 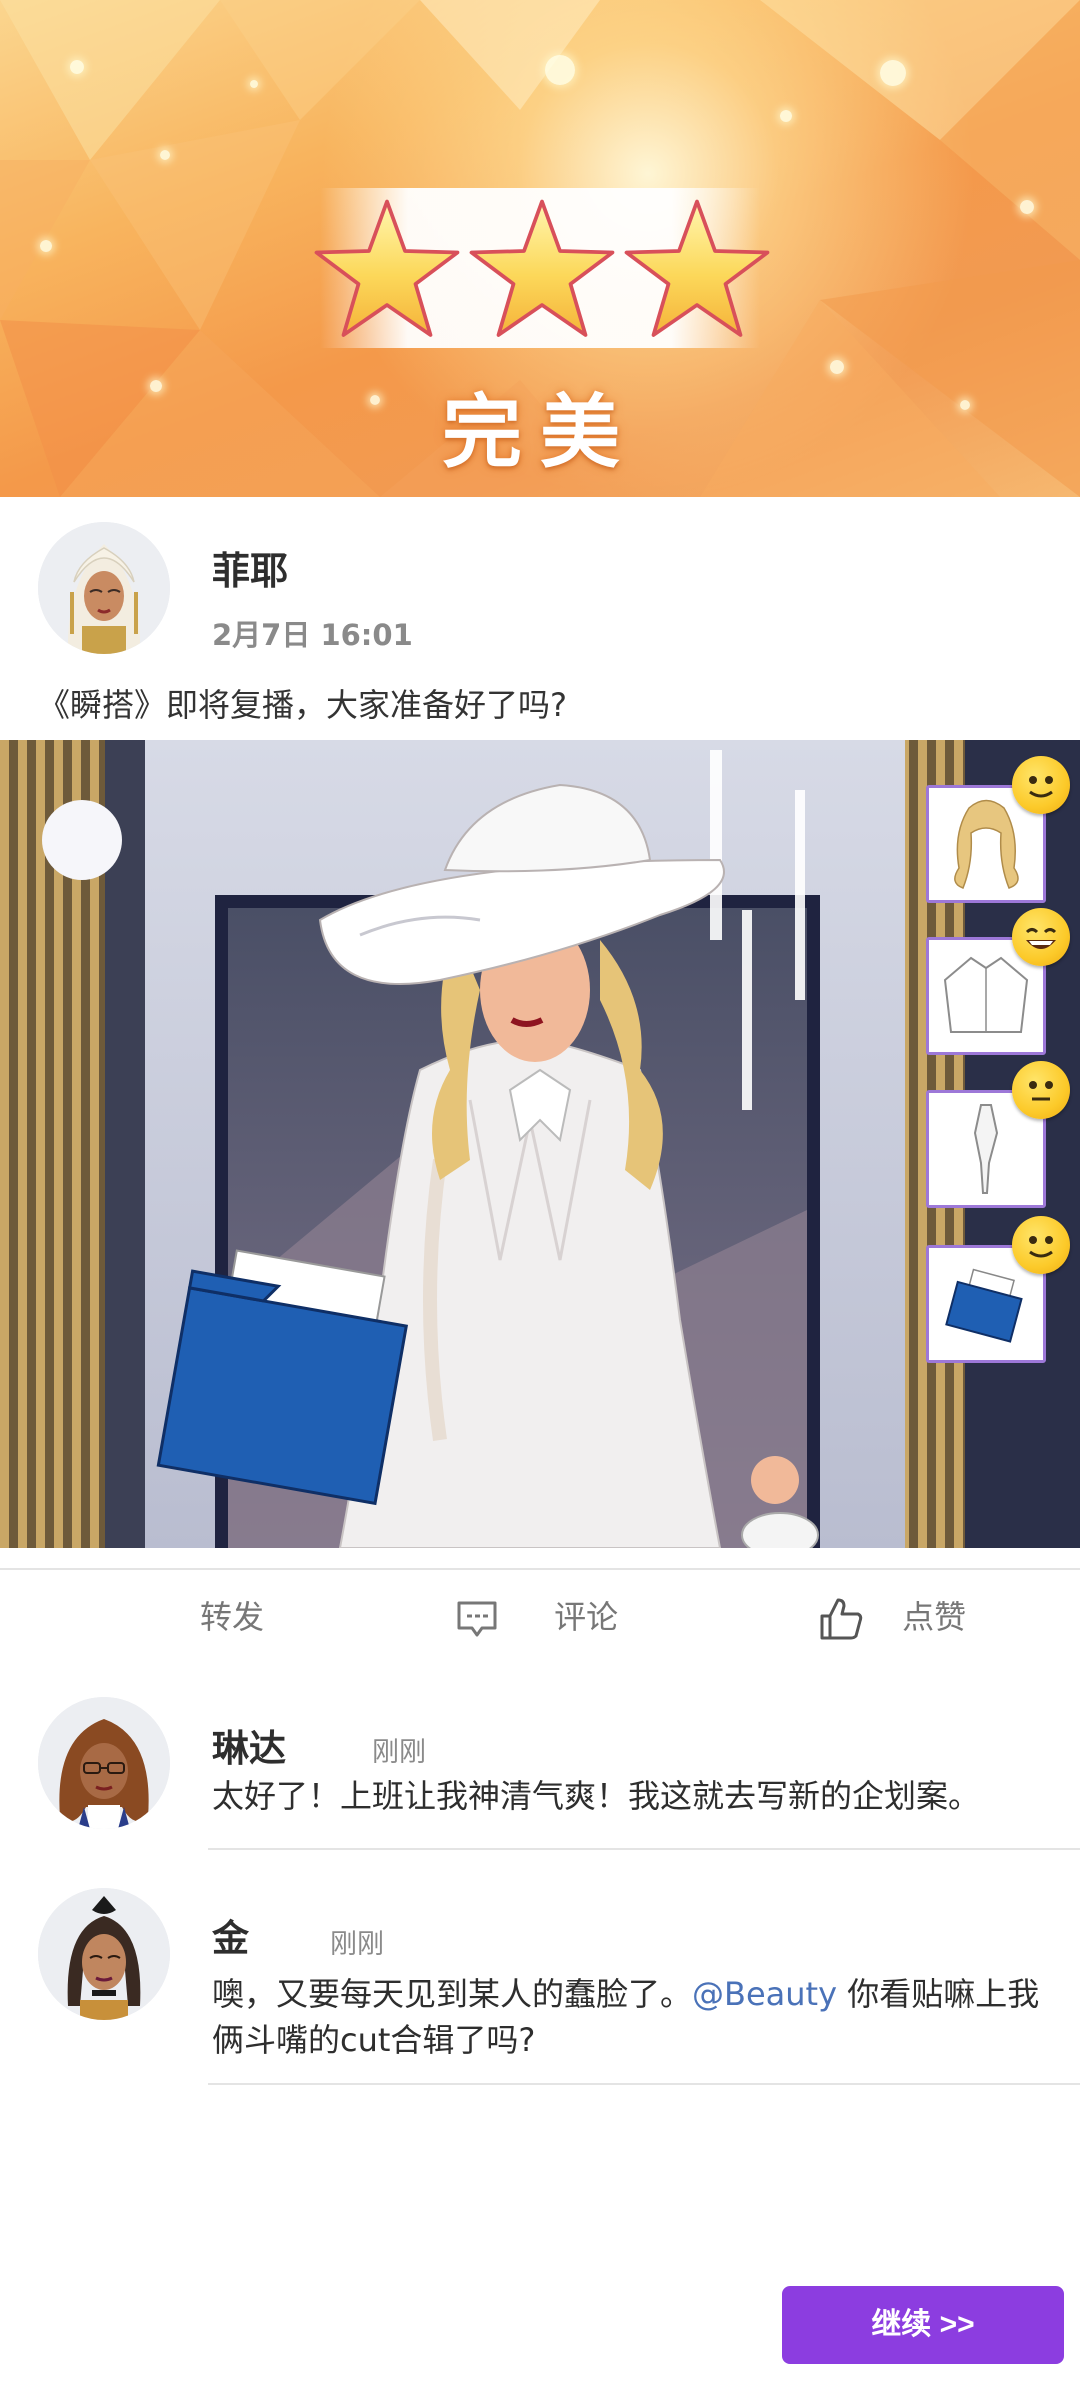 I want to click on comment-text-part: 你看贴嘛上我, so click(x=938, y=1994).